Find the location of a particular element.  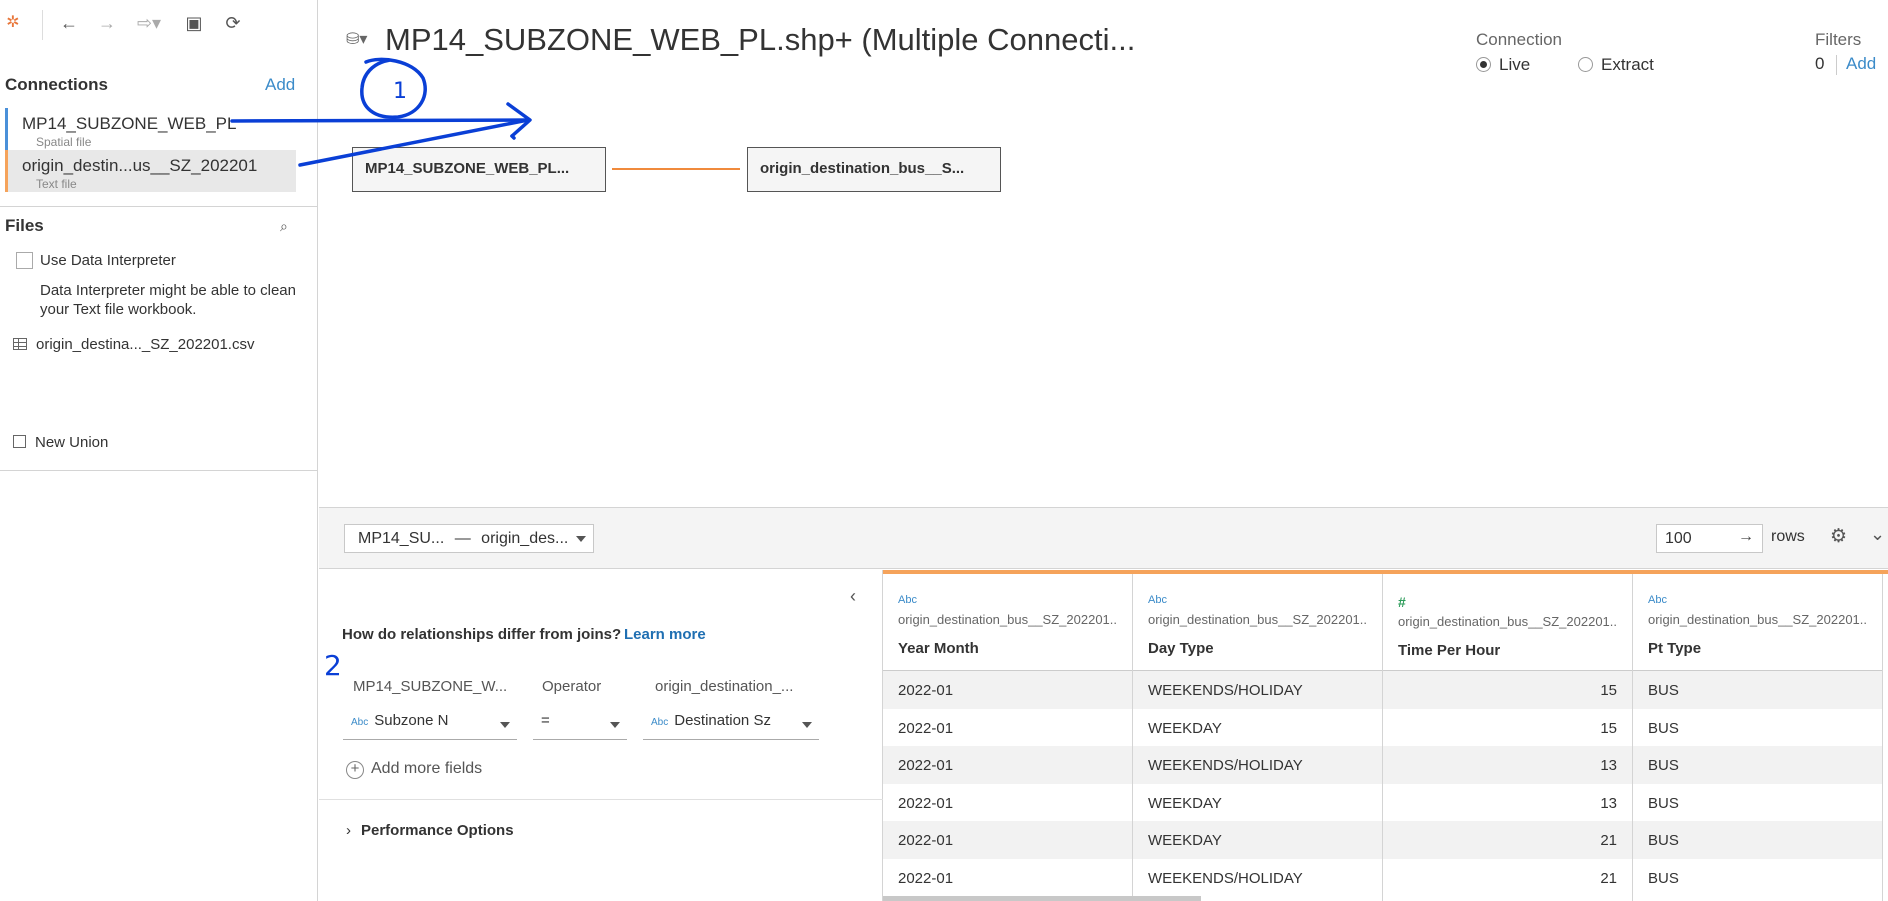

left-field-value: Subzone N is located at coordinates (411, 720).